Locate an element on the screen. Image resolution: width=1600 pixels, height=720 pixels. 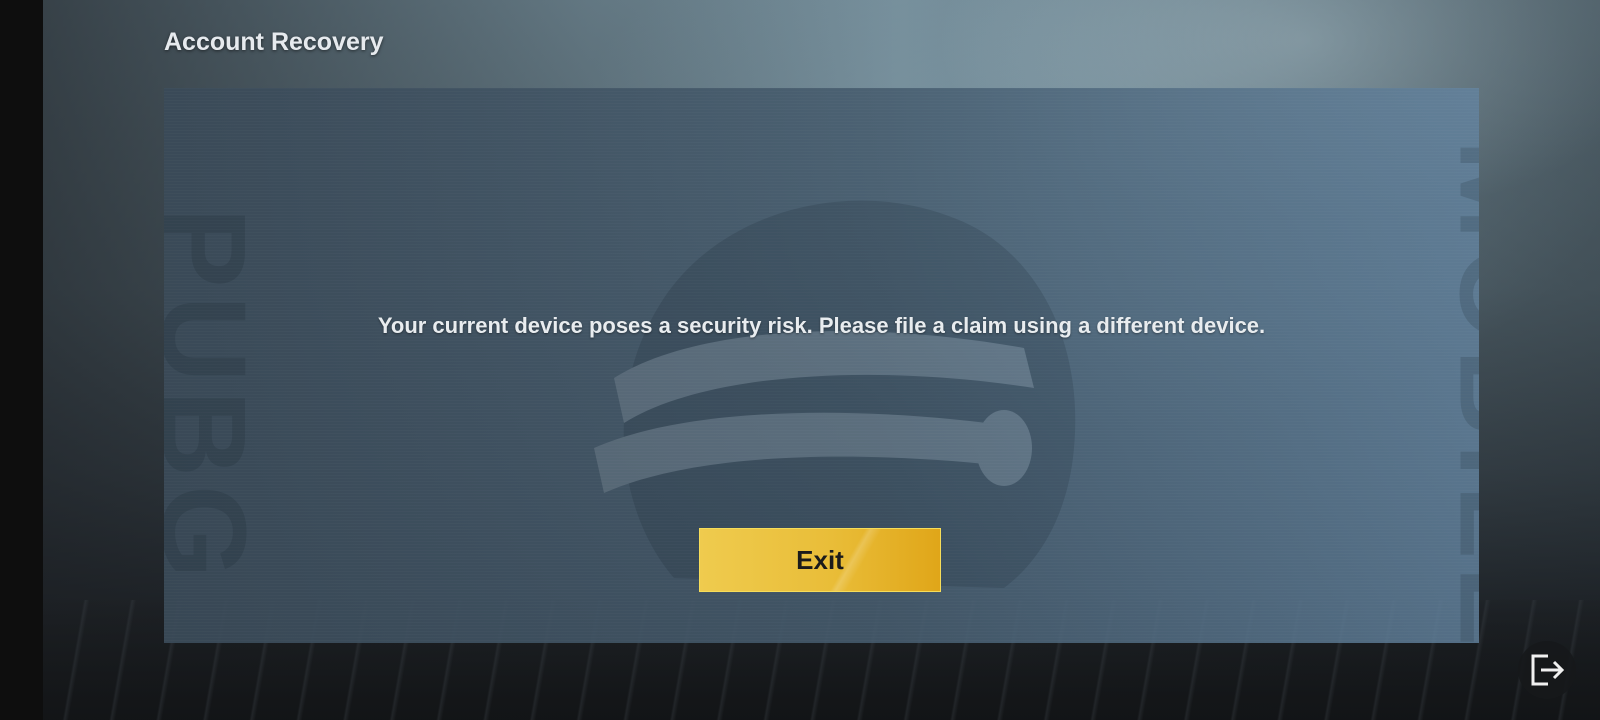
logout-button is located at coordinates (1547, 670).